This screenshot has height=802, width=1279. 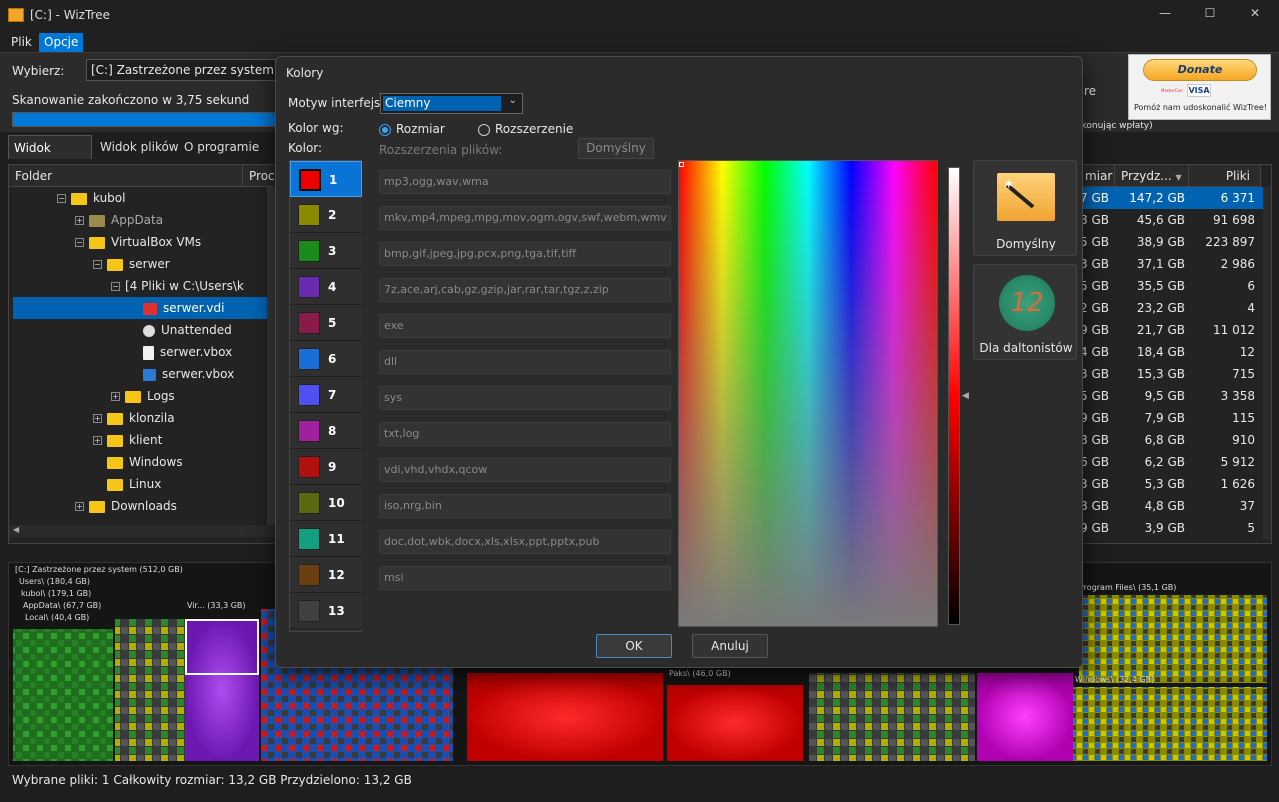 I want to click on tree-row: Unattended, so click(x=143, y=330).